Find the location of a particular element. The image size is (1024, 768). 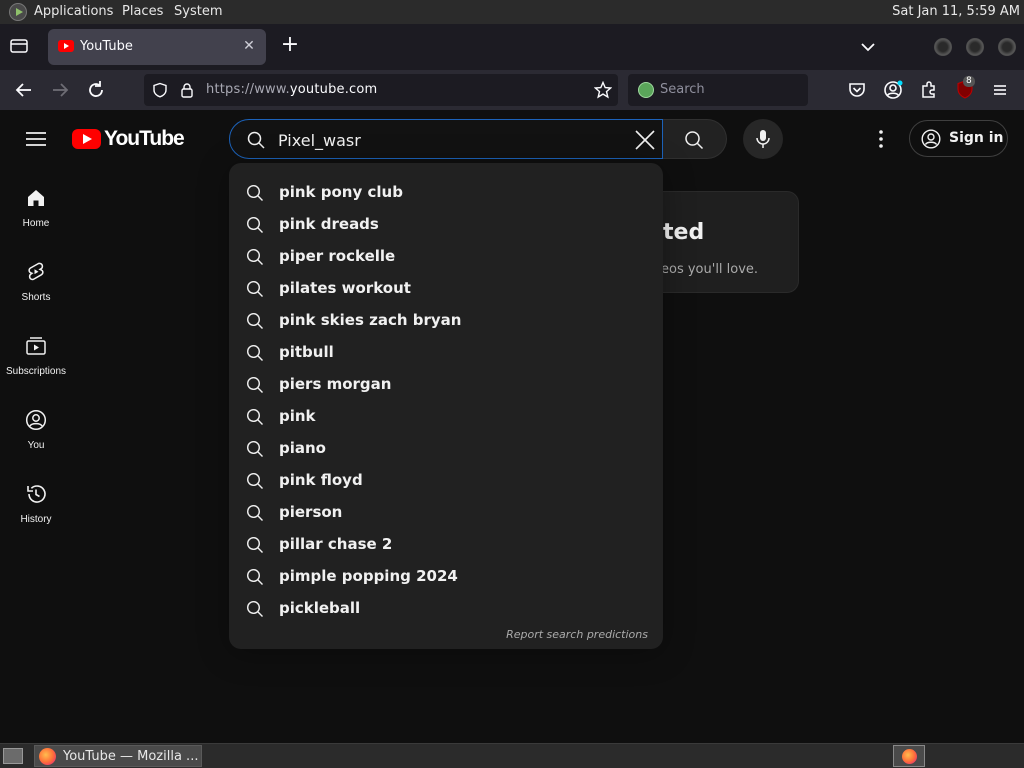

tab-youtube: YouTube ✕ is located at coordinates (157, 47).